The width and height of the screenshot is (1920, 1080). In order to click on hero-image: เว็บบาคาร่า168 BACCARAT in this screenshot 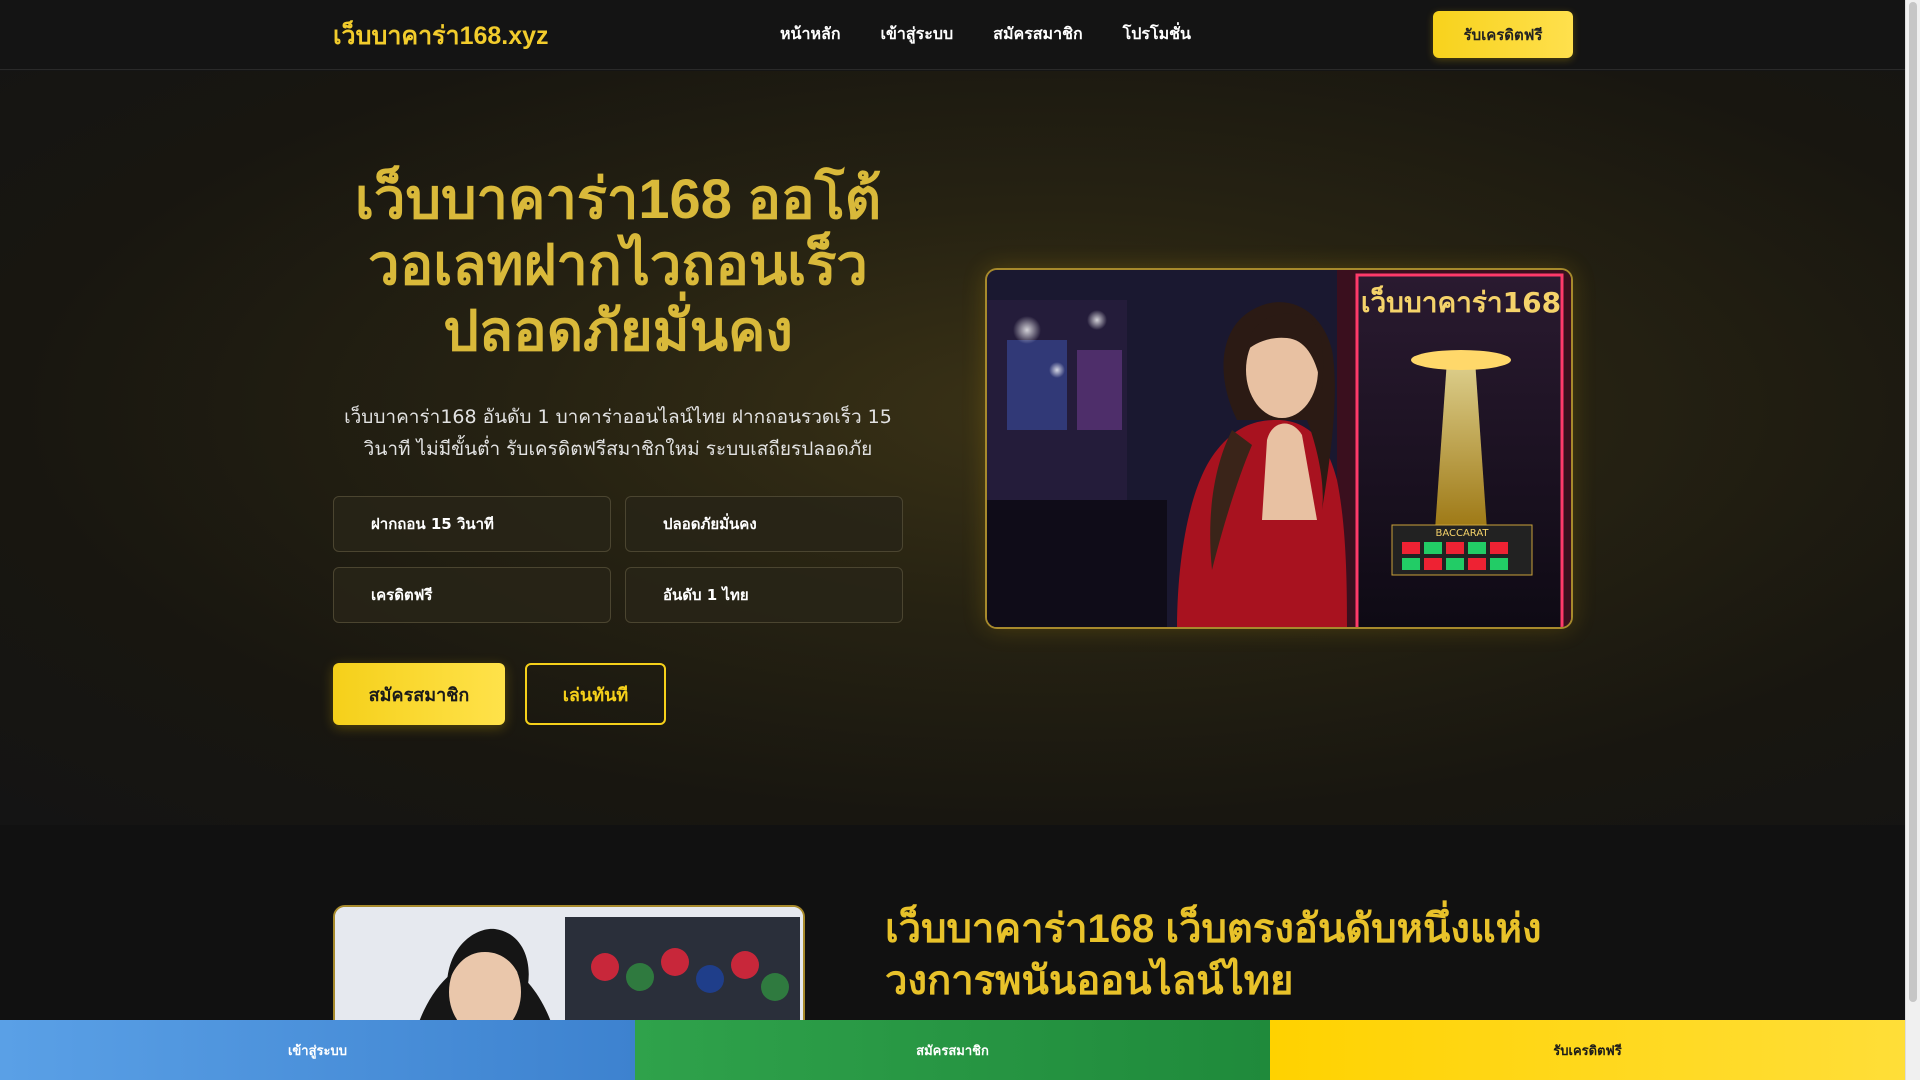, I will do `click(1279, 448)`.